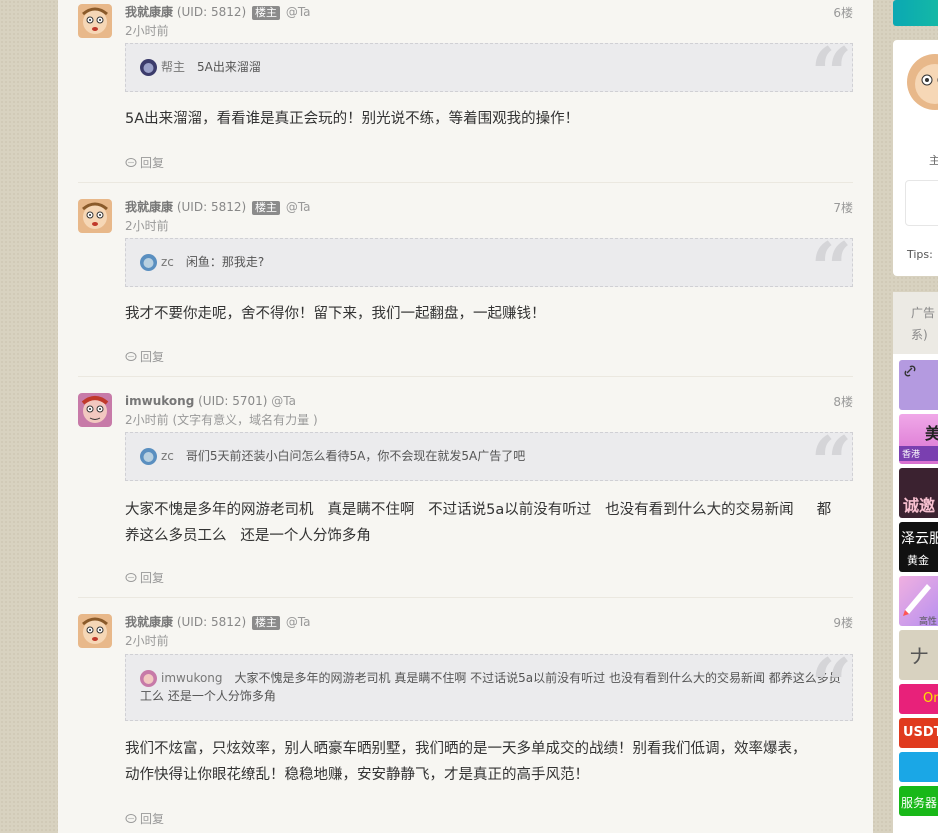  Describe the element at coordinates (843, 207) in the screenshot. I see `floor-number: 7楼` at that location.